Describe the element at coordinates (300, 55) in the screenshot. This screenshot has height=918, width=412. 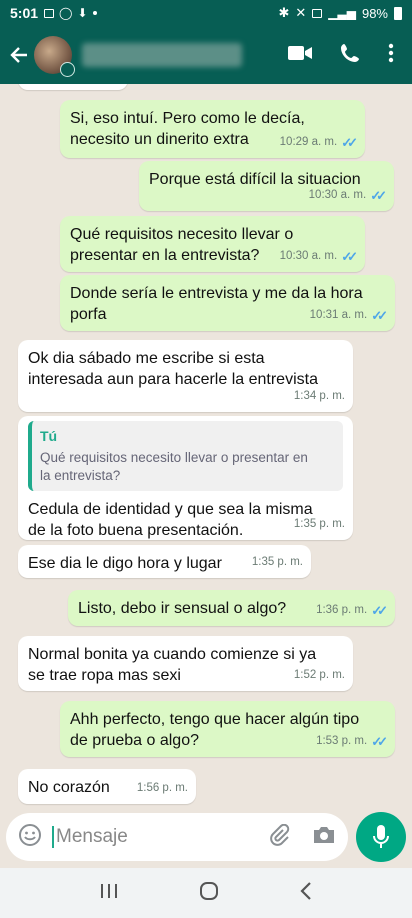
I see `video-call-icon` at that location.